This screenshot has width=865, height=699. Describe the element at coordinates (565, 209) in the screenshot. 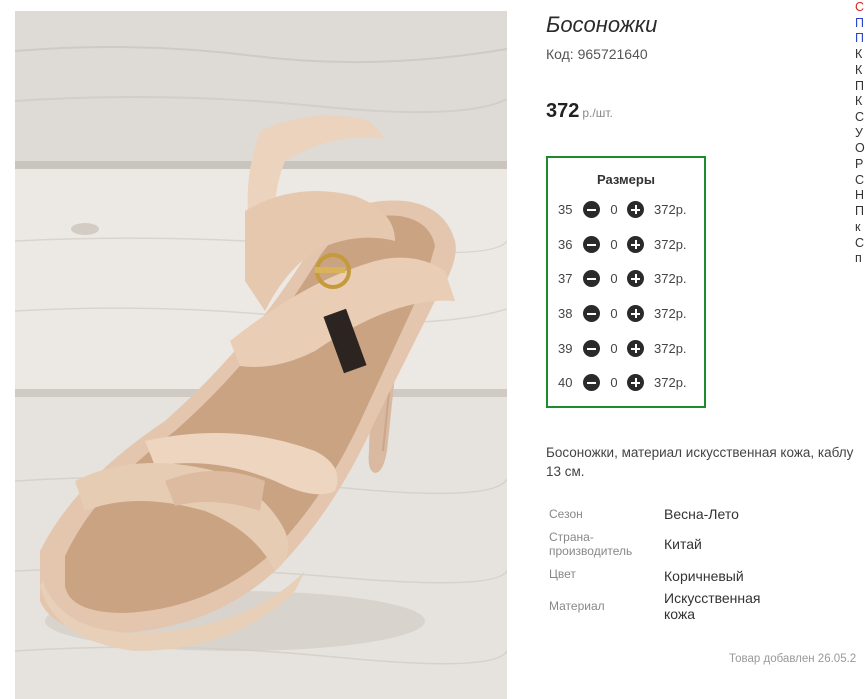

I see `size-number: 35` at that location.